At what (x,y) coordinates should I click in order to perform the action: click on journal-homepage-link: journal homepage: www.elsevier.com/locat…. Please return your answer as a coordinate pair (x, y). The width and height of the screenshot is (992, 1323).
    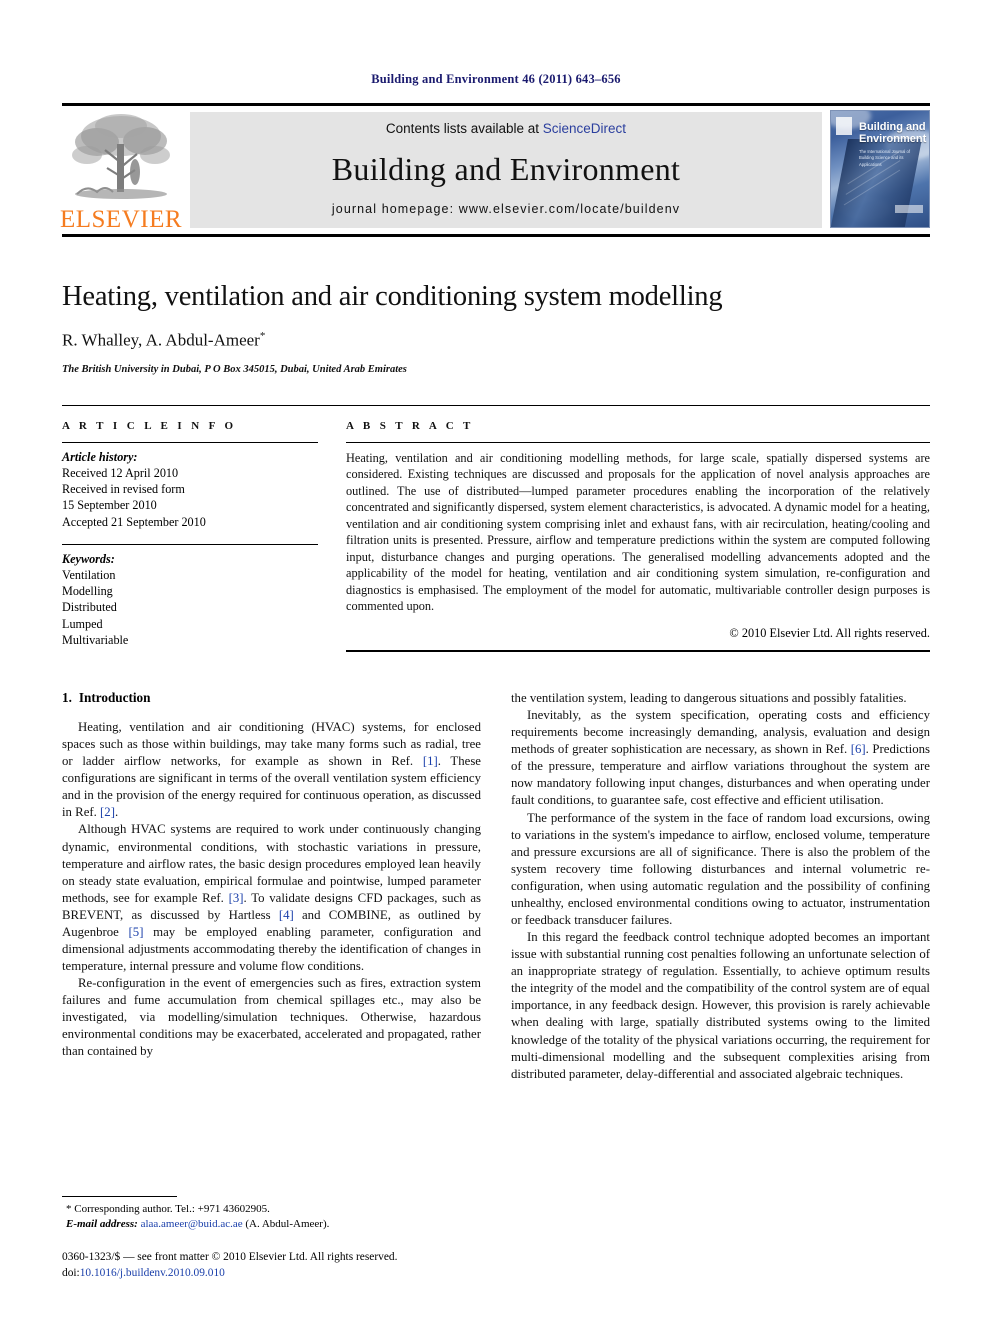
    Looking at the image, I should click on (506, 209).